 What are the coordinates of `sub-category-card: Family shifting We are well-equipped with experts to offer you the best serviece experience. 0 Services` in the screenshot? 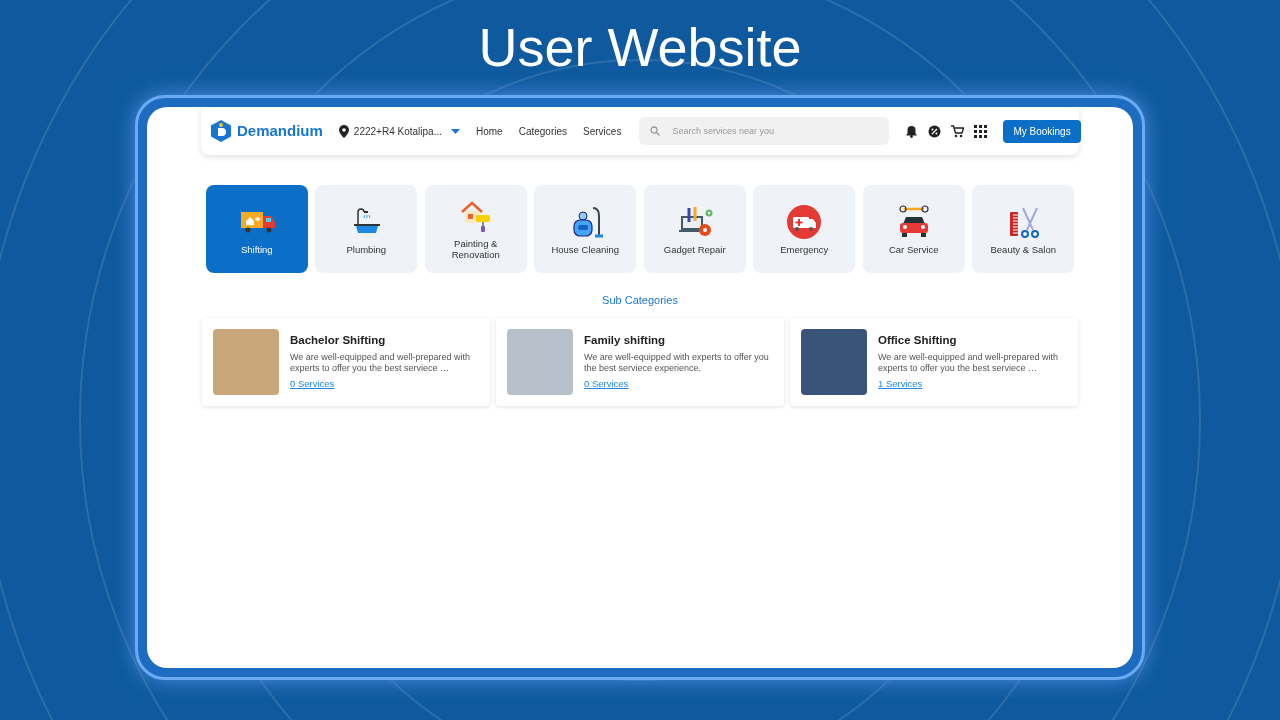 It's located at (640, 361).